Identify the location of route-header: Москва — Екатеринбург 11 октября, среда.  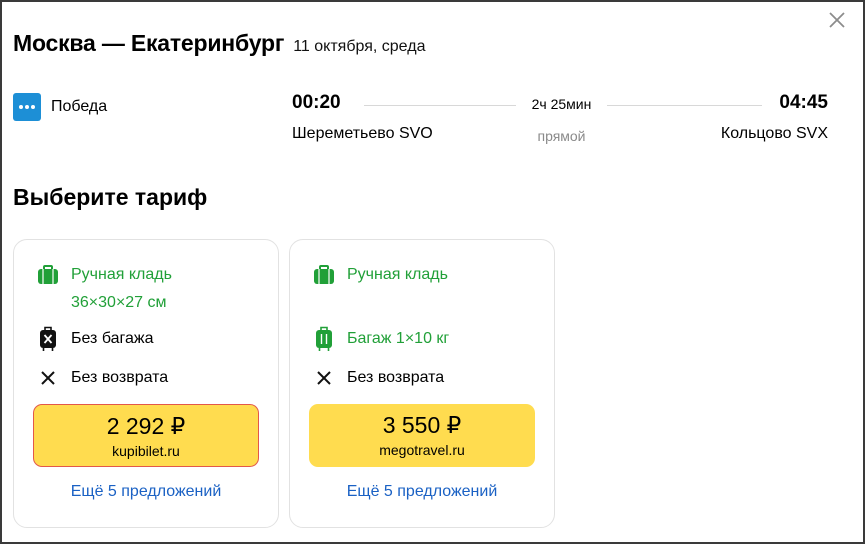
(219, 43).